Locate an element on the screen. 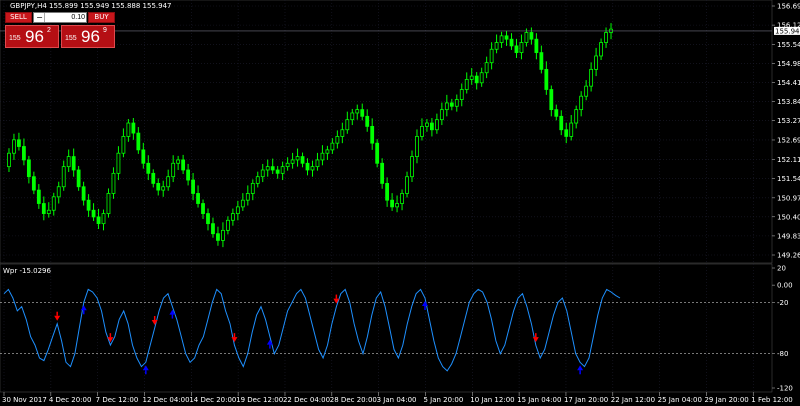 This screenshot has width=800, height=406. price-tick-label: 155.545 is located at coordinates (788, 45).